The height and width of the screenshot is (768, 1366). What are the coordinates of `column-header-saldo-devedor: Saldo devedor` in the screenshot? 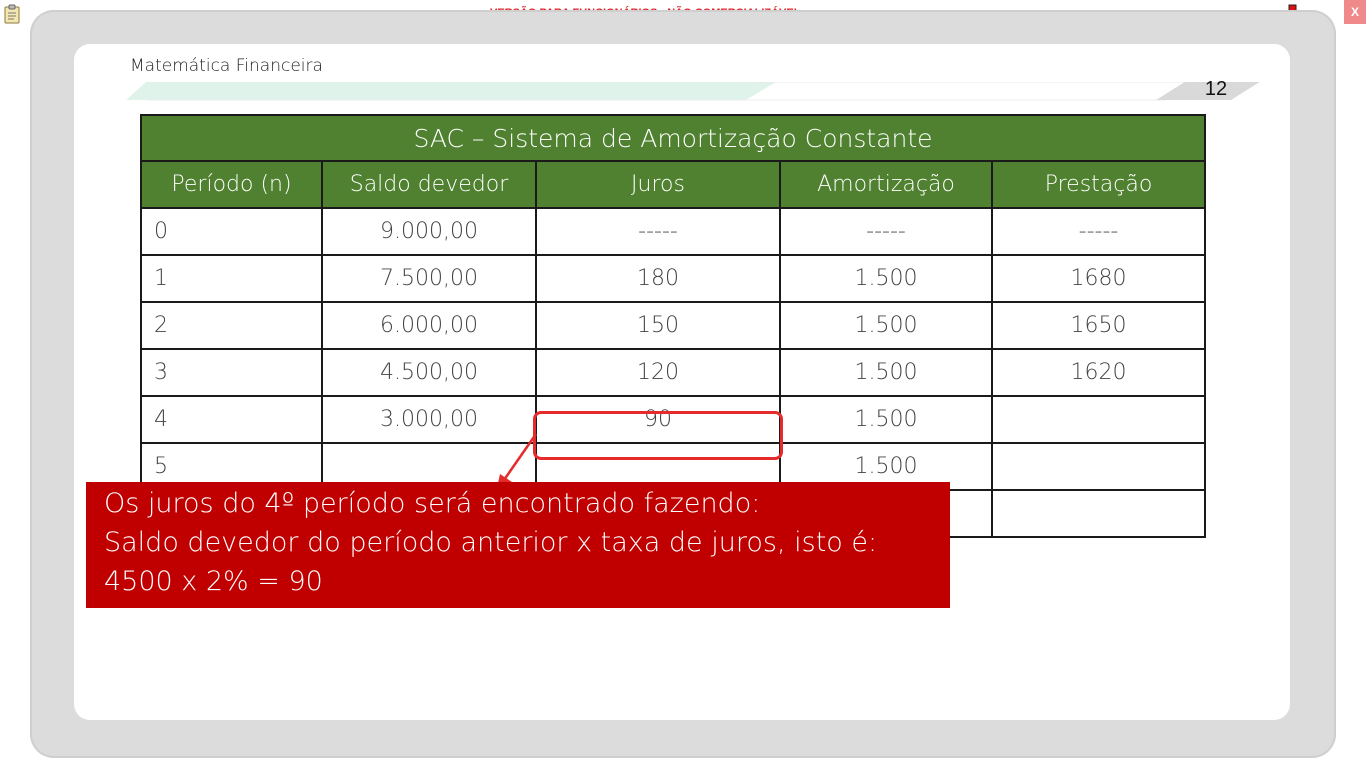 It's located at (429, 184).